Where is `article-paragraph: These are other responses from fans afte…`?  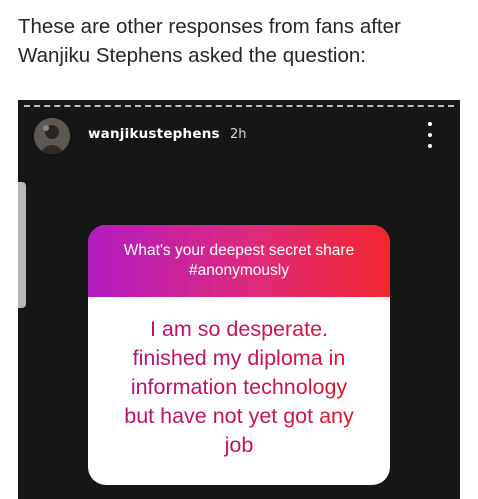 article-paragraph: These are other responses from fans afte… is located at coordinates (209, 41).